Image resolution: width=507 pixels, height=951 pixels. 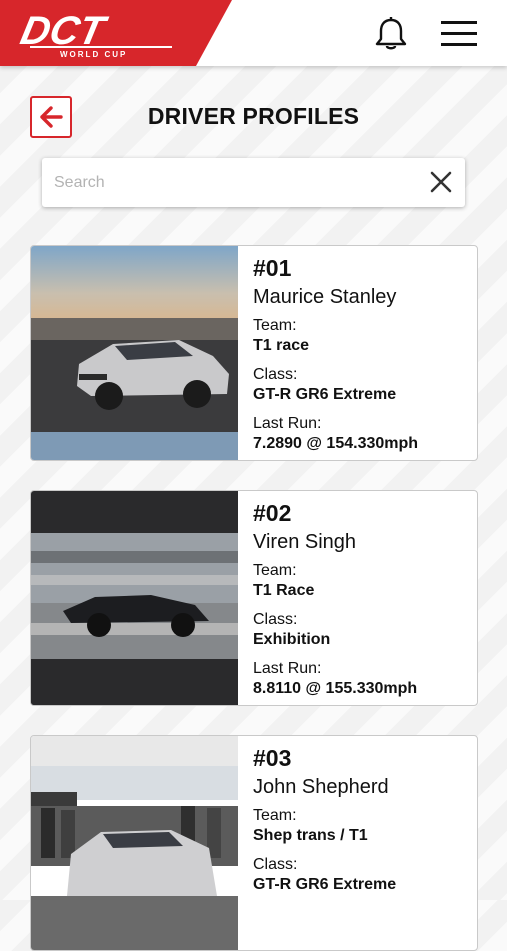 I want to click on driver-name: John Shepherd, so click(x=321, y=787).